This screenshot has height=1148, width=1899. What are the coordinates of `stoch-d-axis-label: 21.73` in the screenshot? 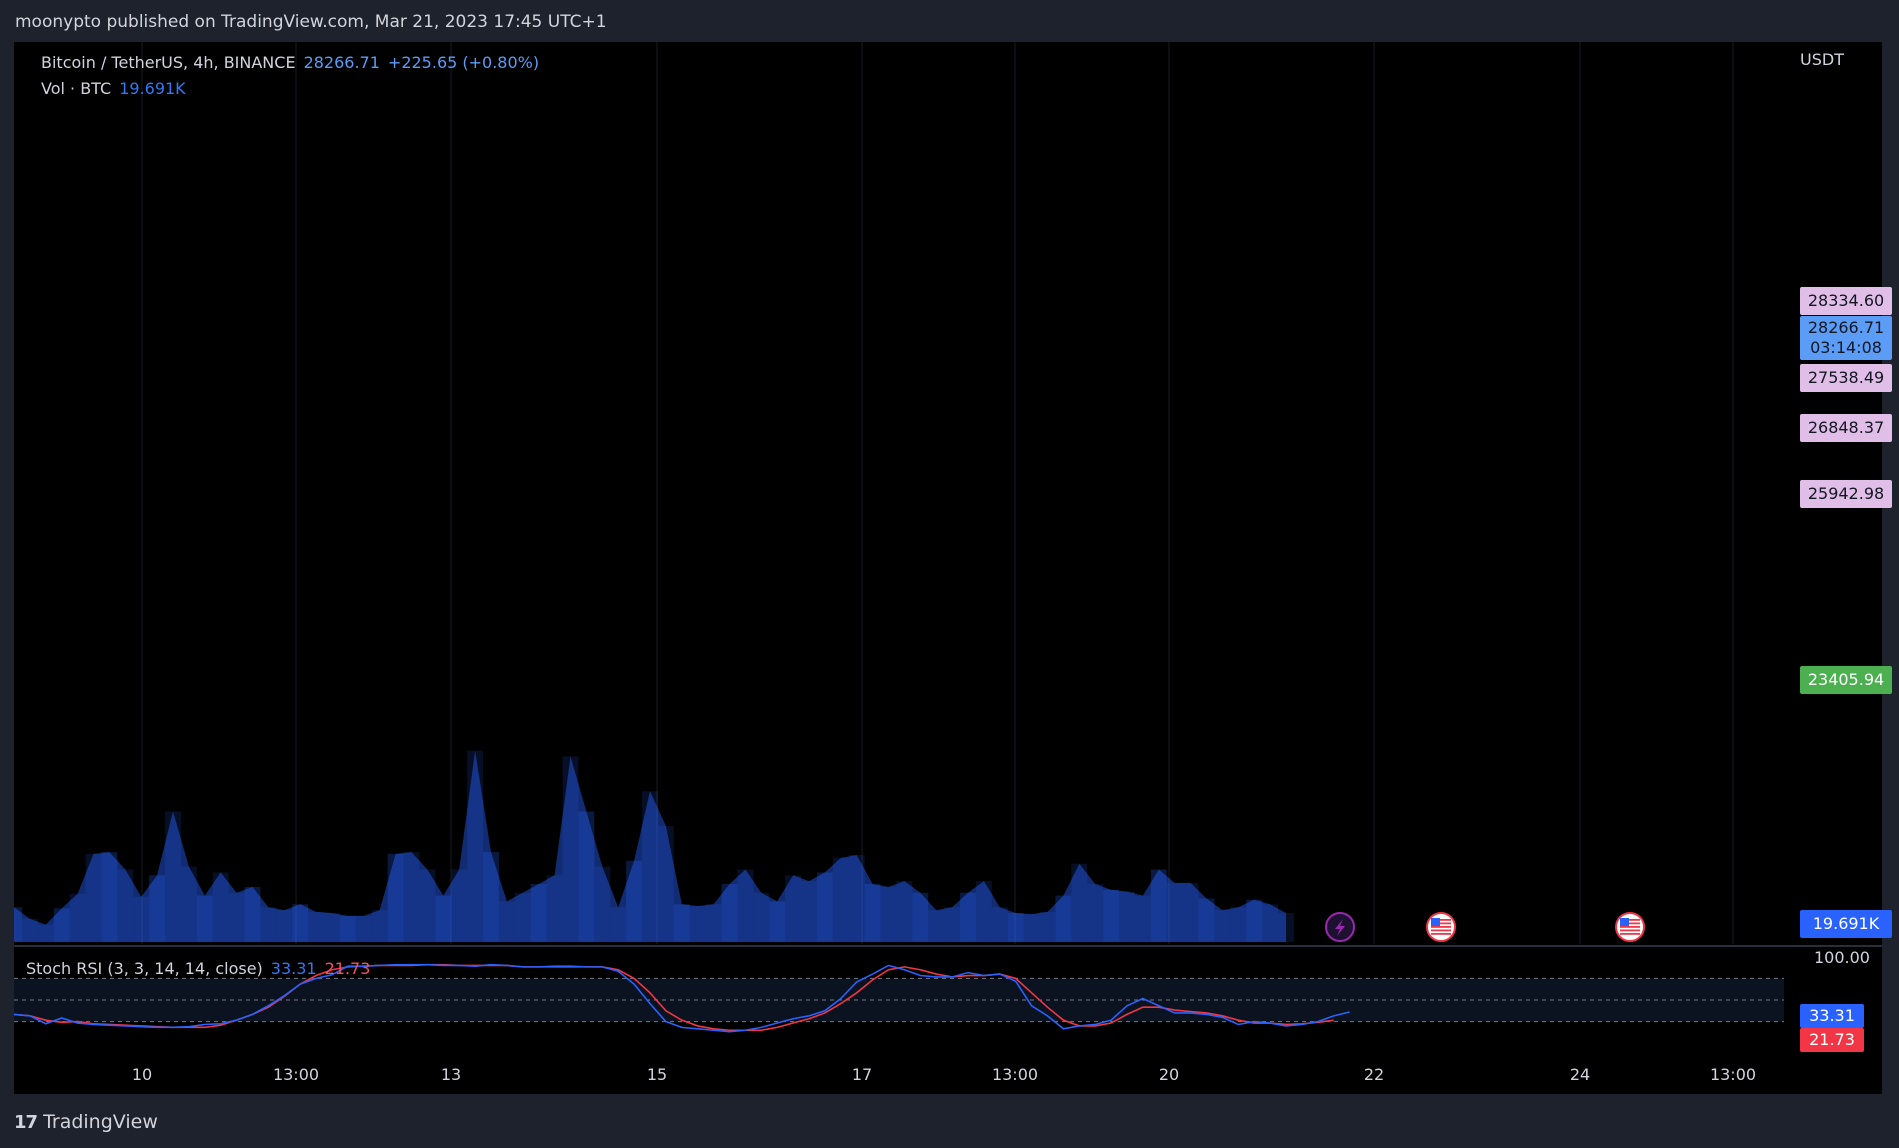 It's located at (1832, 1040).